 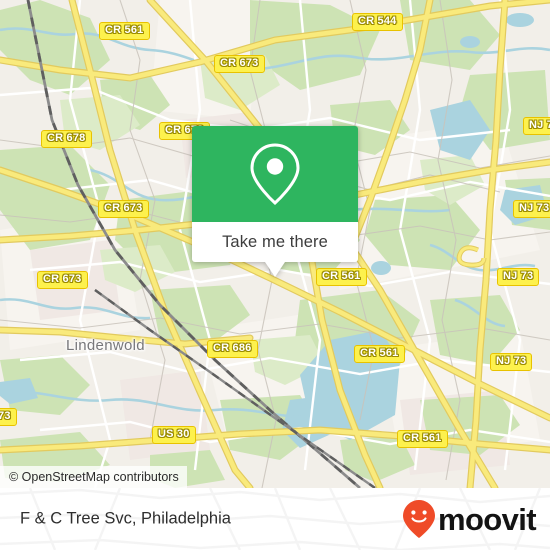 I want to click on destination-popup: Take me there, so click(x=275, y=201).